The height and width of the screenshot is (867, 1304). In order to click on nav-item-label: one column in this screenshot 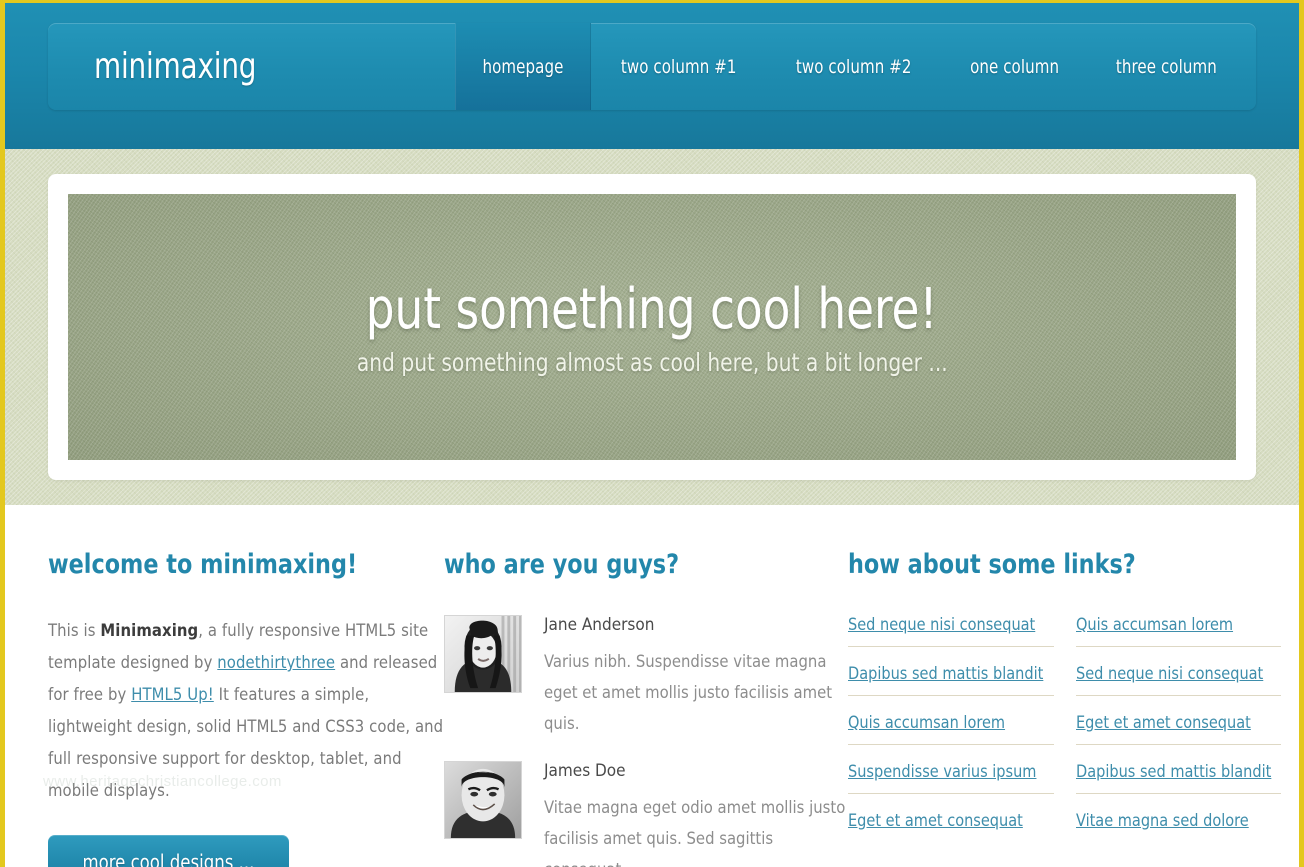, I will do `click(1014, 66)`.